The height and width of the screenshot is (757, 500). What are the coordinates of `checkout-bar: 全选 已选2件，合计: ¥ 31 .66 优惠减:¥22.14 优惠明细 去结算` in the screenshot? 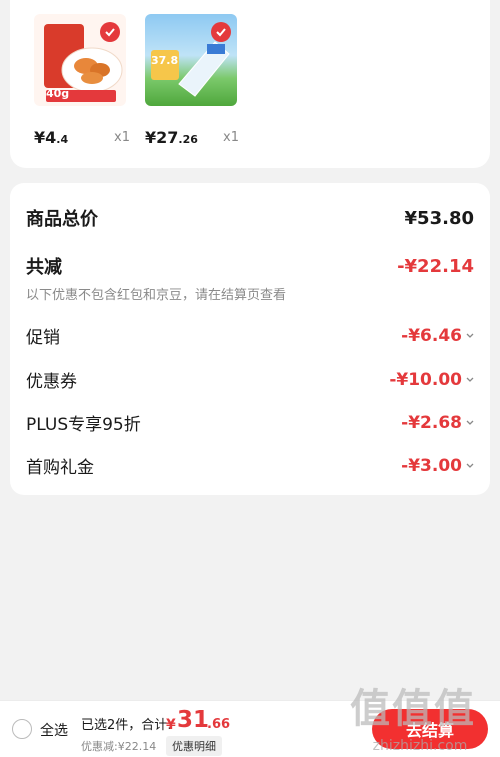 It's located at (250, 728).